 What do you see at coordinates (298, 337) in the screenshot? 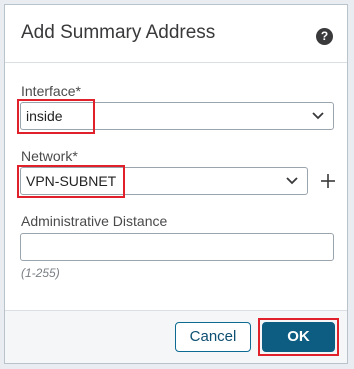
I see `ok-highlight` at bounding box center [298, 337].